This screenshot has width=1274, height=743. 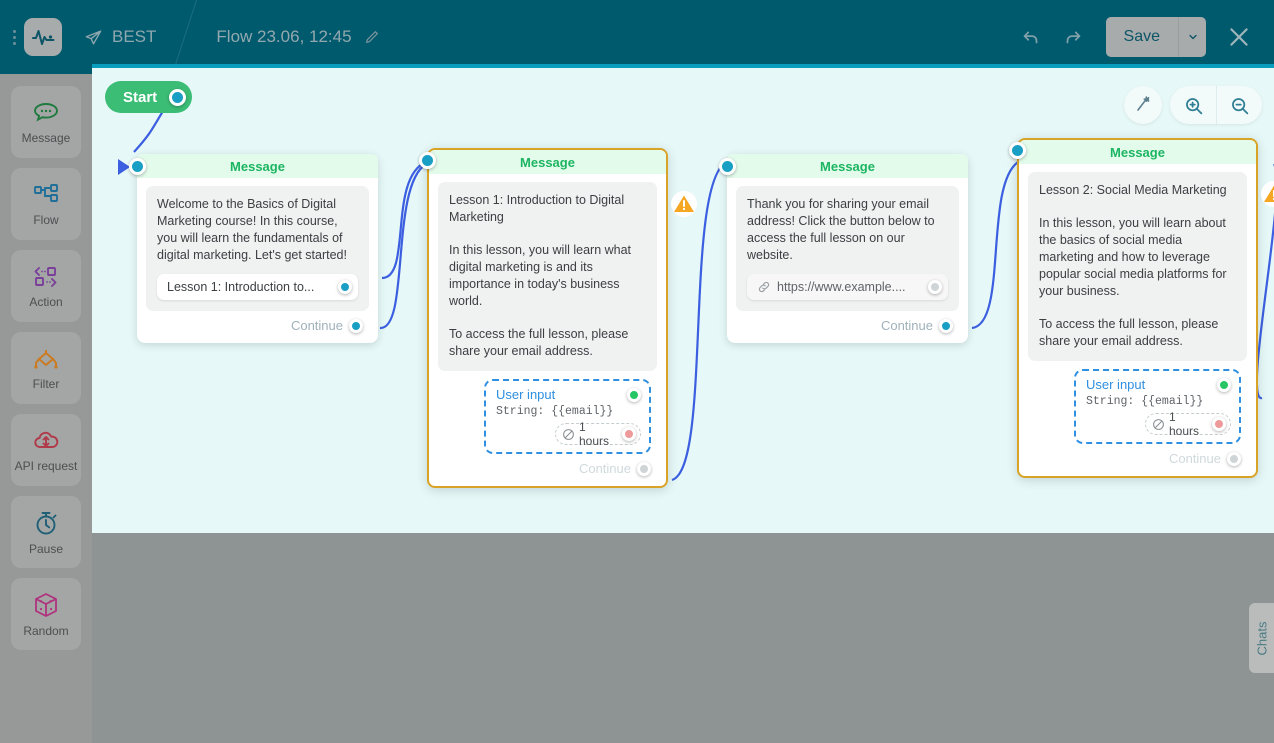 I want to click on workspace-breadcrumb: BEST, so click(x=120, y=37).